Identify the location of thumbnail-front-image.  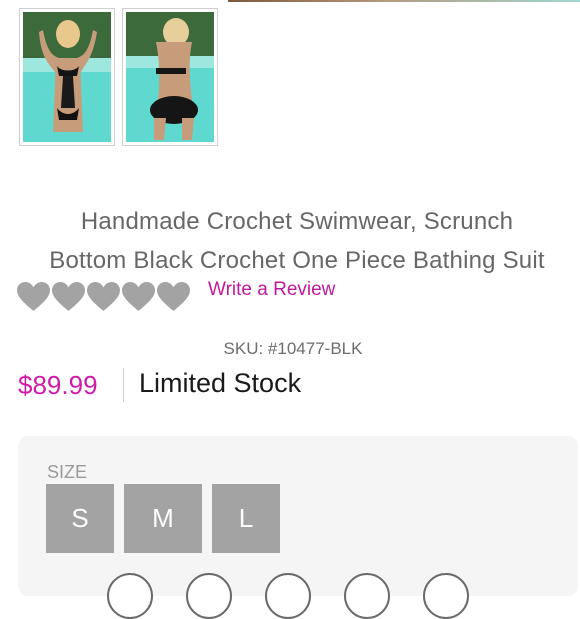
(67, 77).